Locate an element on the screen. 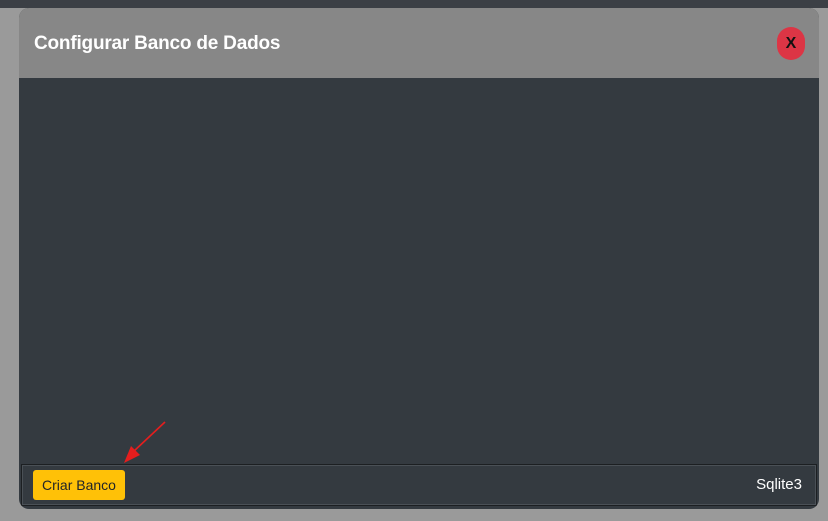 This screenshot has width=828, height=521. close-button: X is located at coordinates (791, 43).